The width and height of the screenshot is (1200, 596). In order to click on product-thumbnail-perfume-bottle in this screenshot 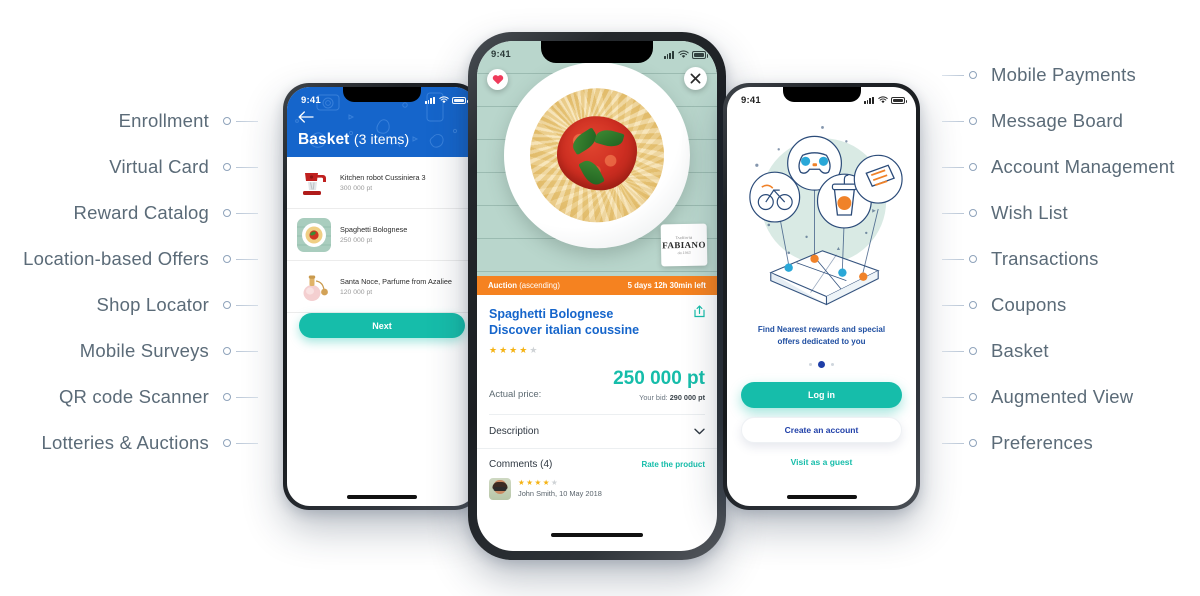, I will do `click(314, 287)`.